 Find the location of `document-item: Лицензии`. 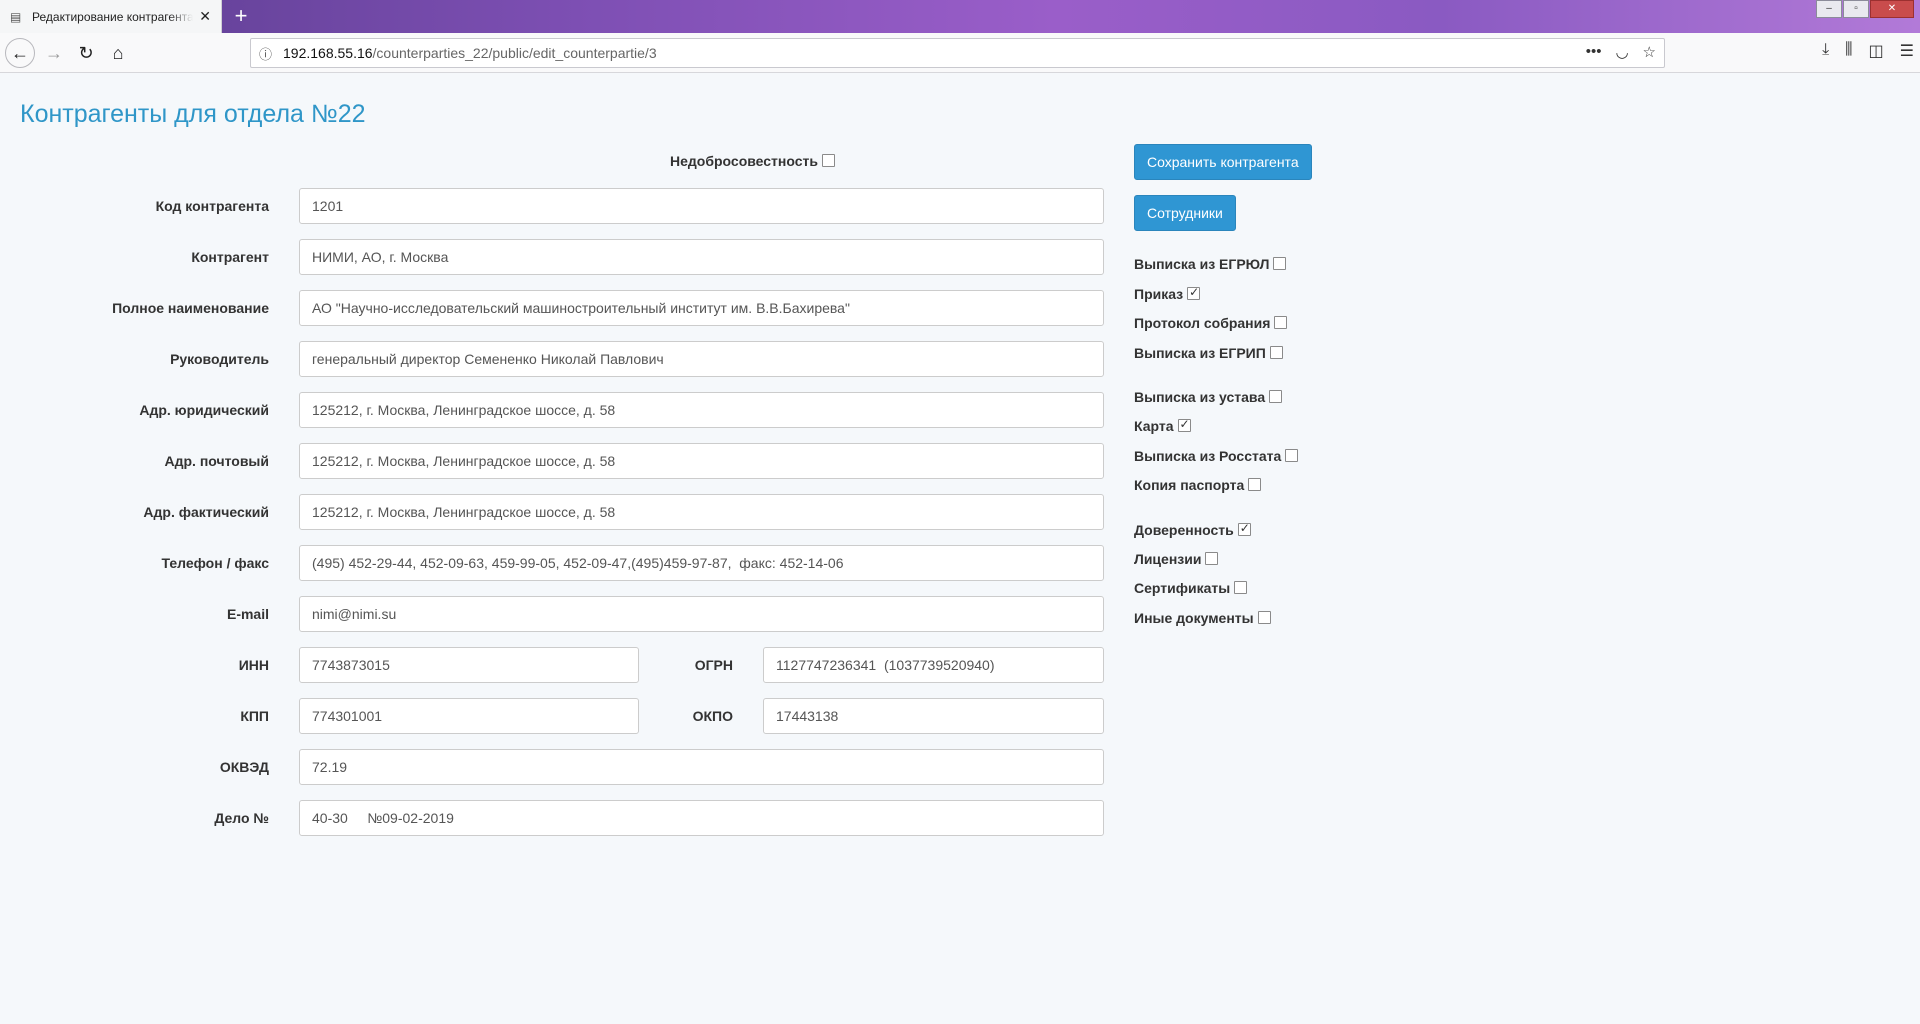

document-item: Лицензии is located at coordinates (1176, 559).